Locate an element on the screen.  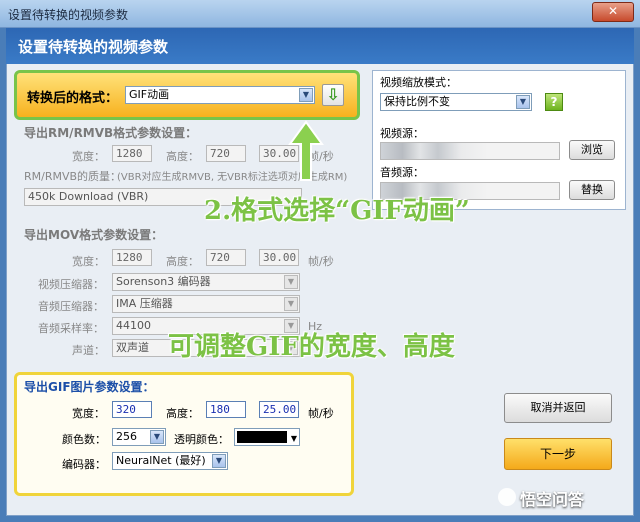
annotation-step2: 2.格式选择“GIF动画” is located at coordinates (337, 211).